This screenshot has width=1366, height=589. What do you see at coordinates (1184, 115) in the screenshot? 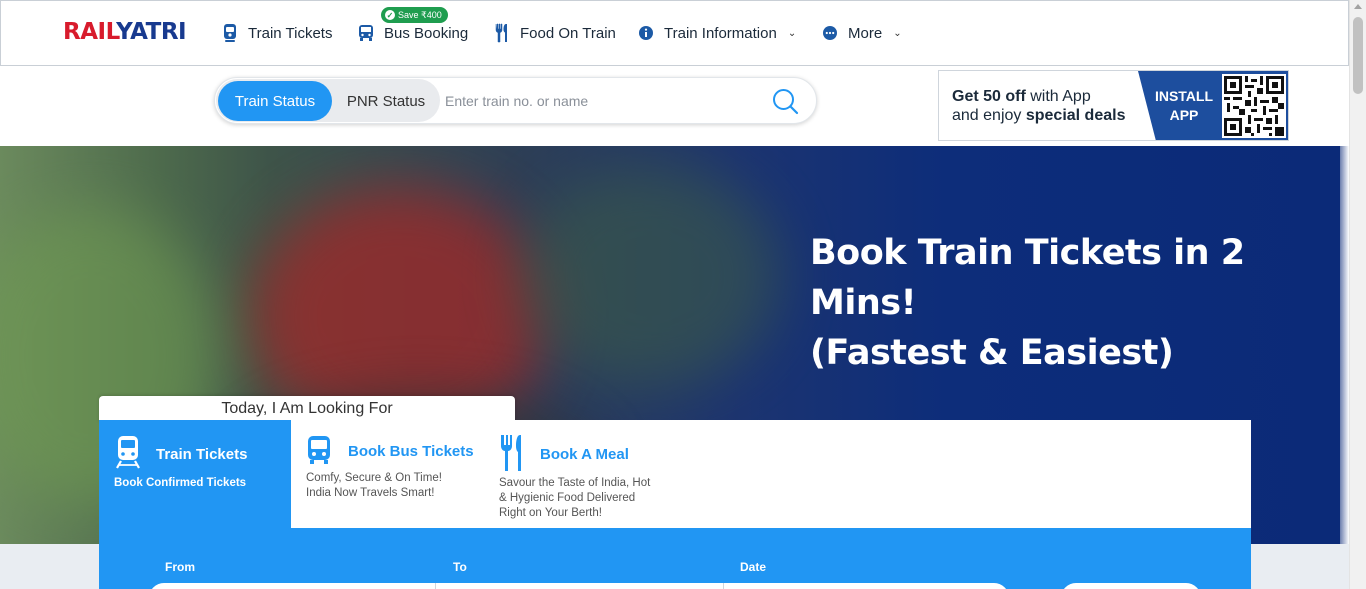
I see `app-label: APP` at bounding box center [1184, 115].